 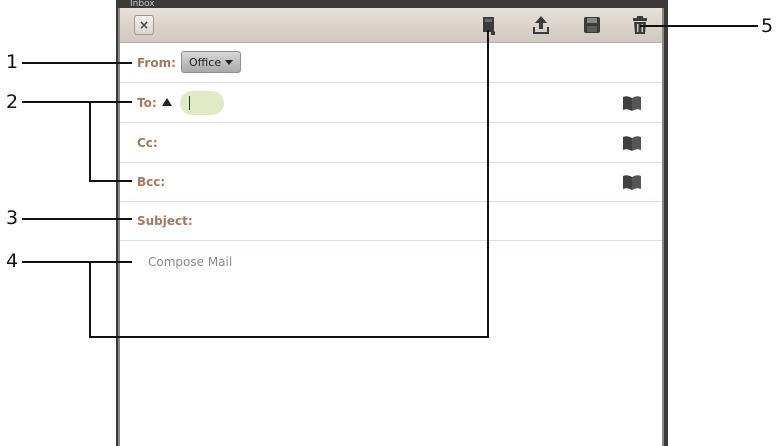 I want to click on bcc-label: Bcc:, so click(x=151, y=181).